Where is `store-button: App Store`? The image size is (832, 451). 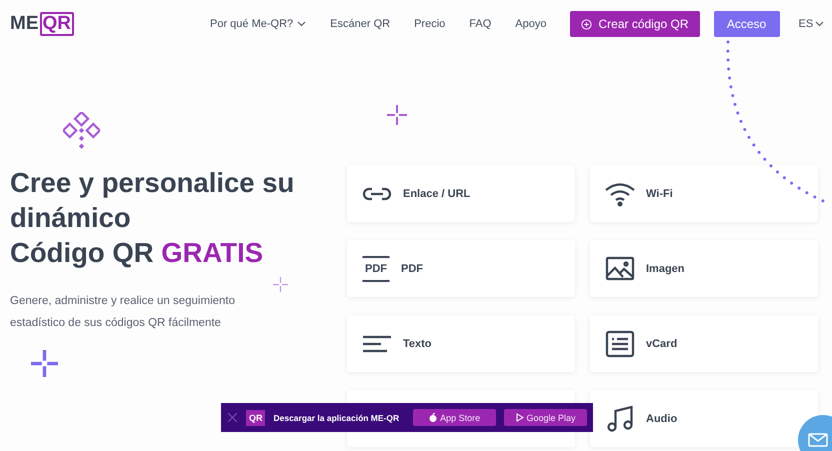
store-button: App Store is located at coordinates (454, 417).